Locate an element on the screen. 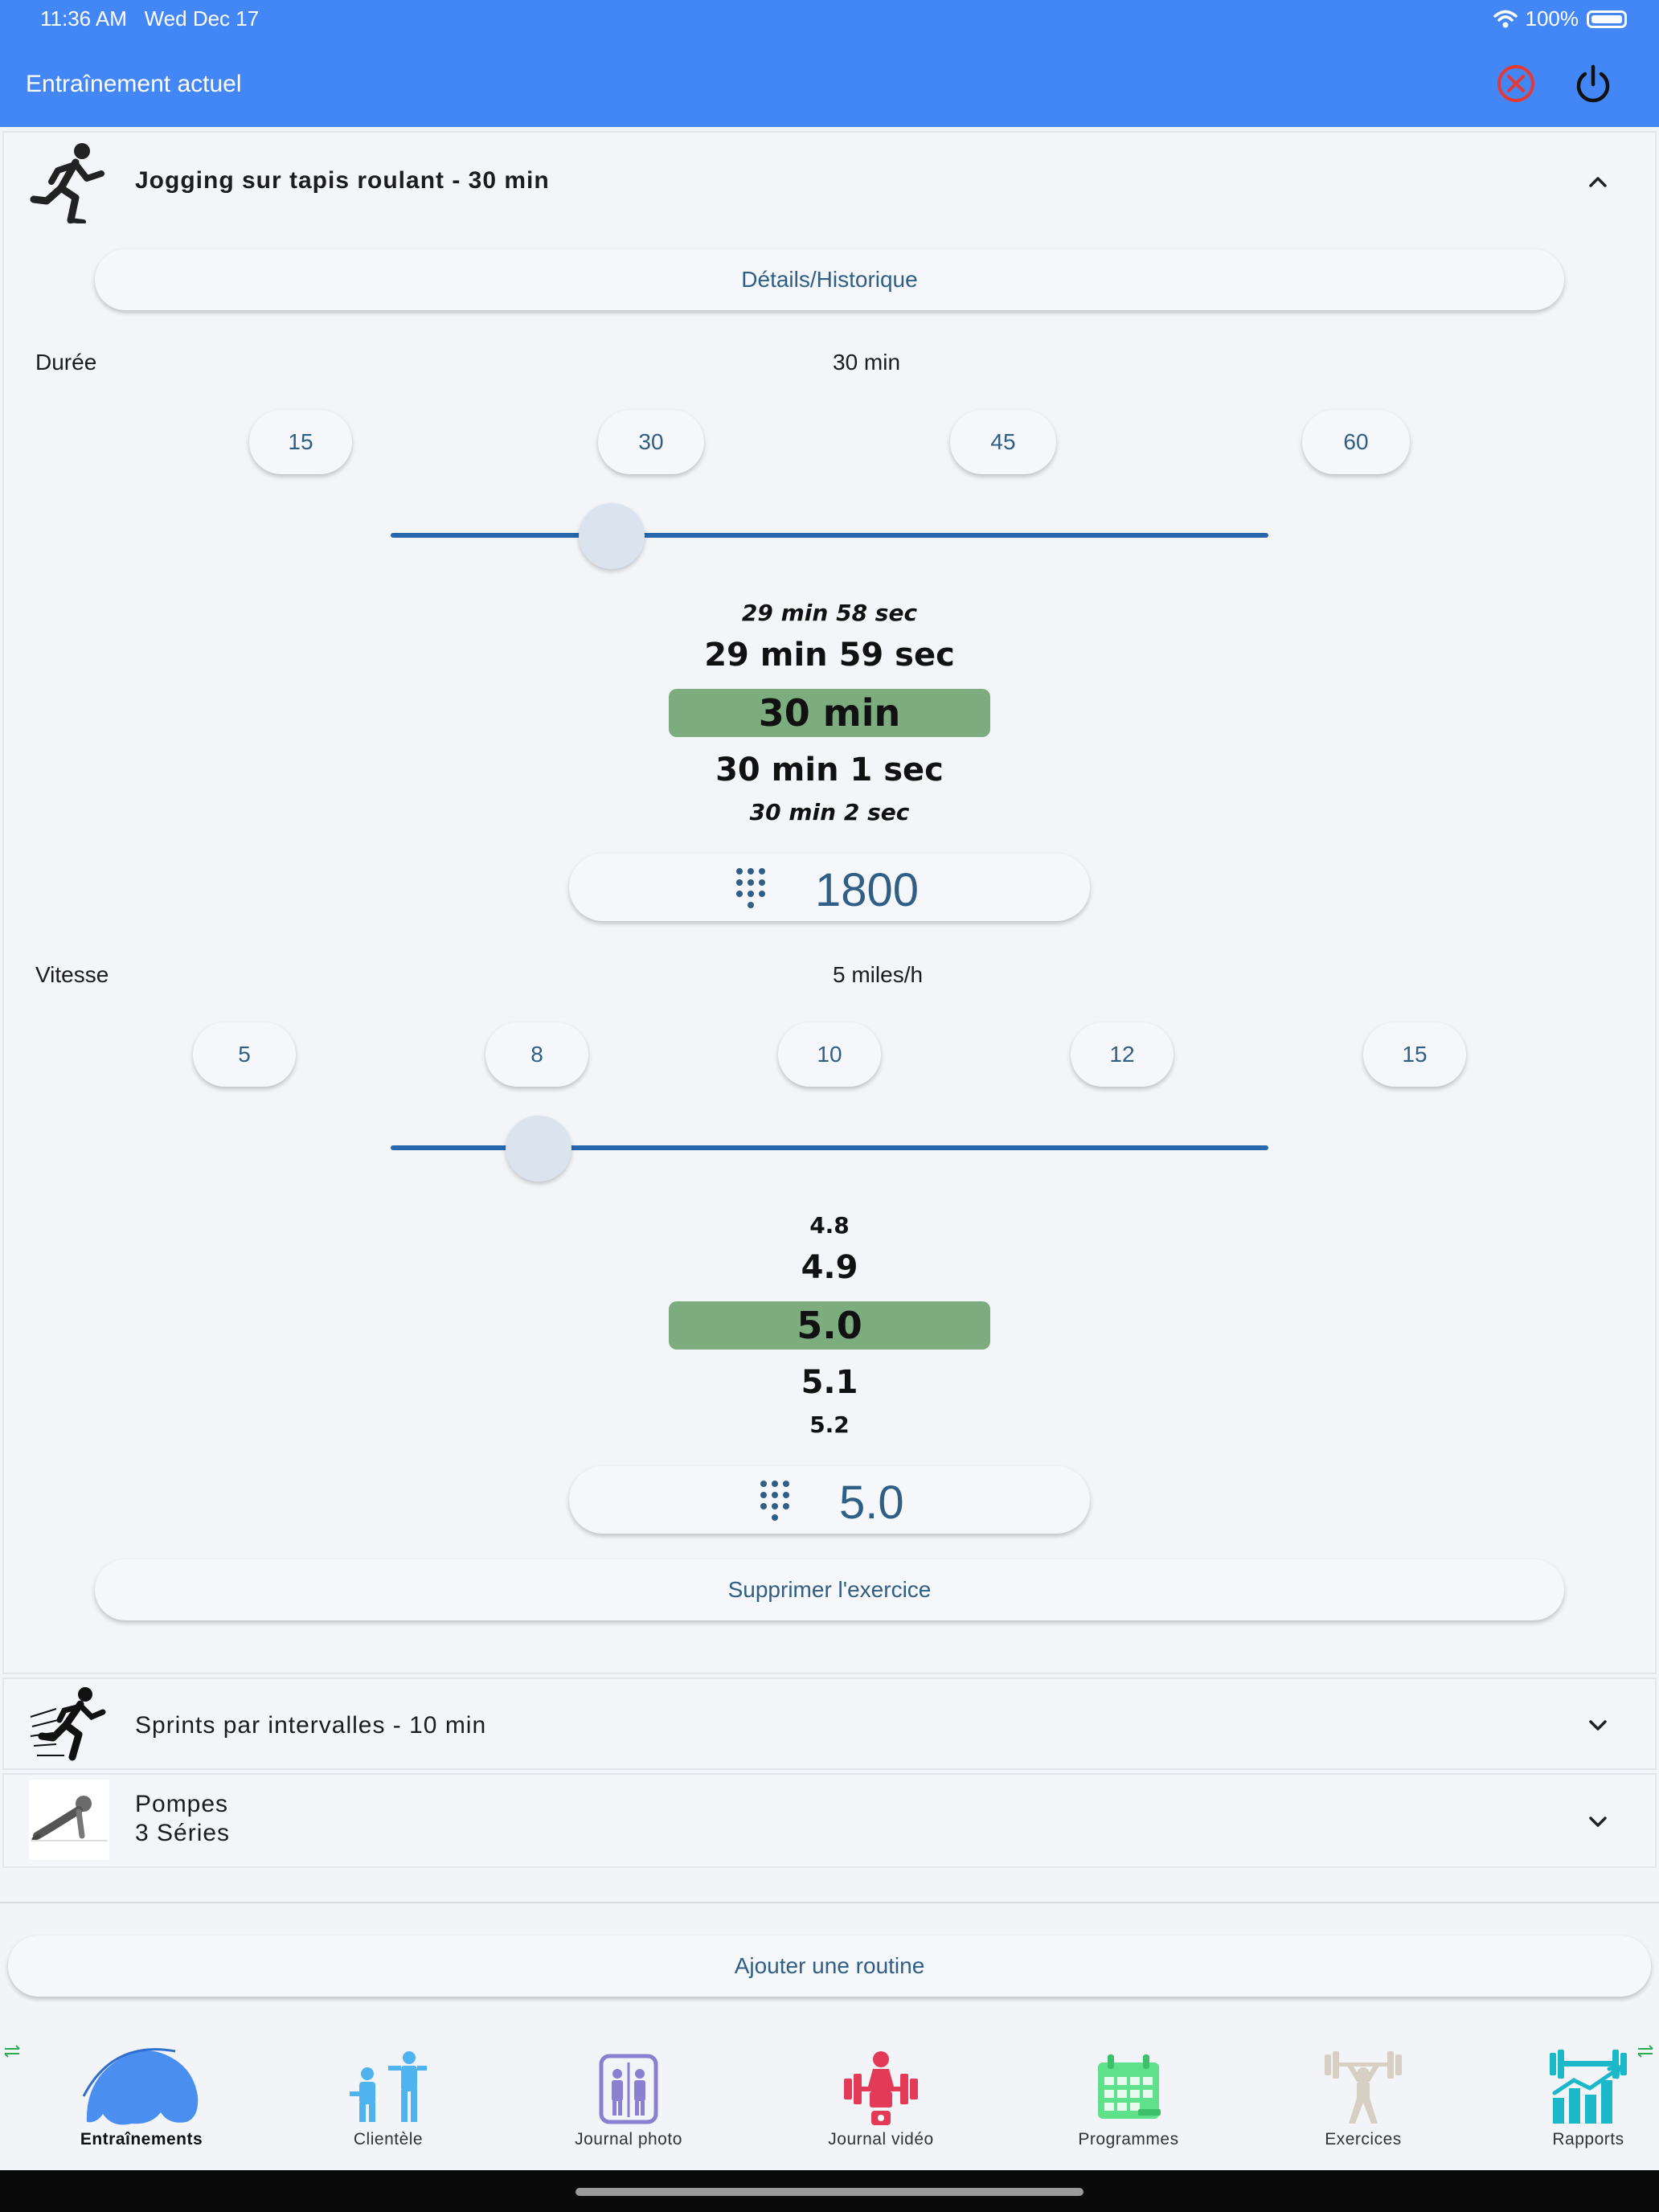 This screenshot has height=2212, width=1659. nav-label: Exercices is located at coordinates (1363, 2139).